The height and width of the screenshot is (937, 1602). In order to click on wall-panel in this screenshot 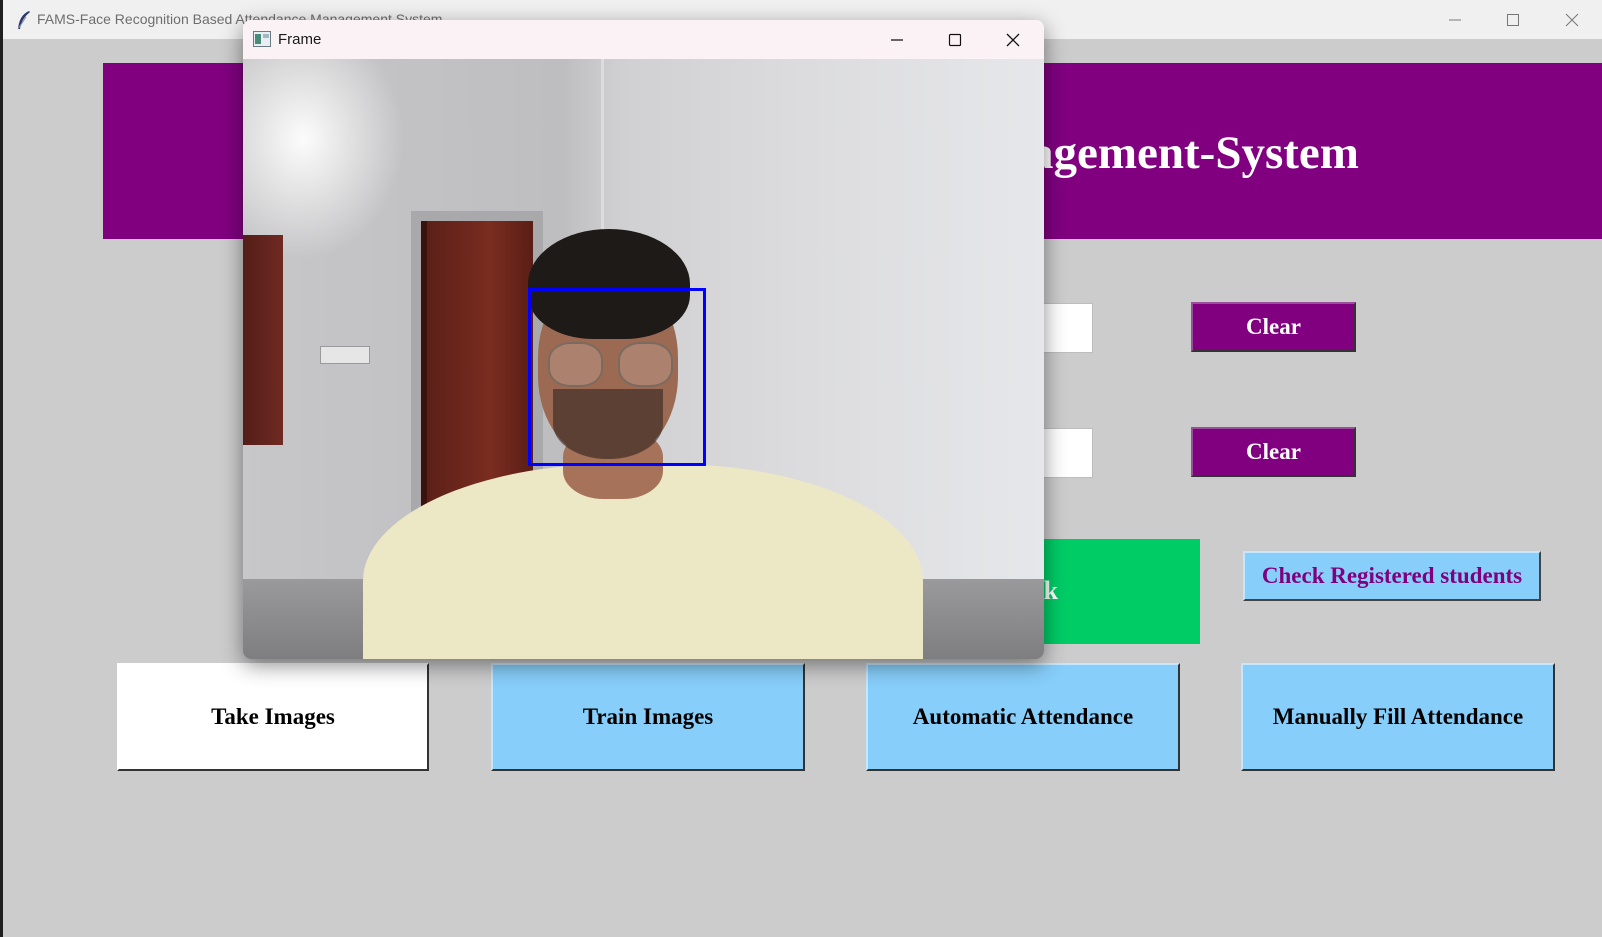, I will do `click(263, 340)`.